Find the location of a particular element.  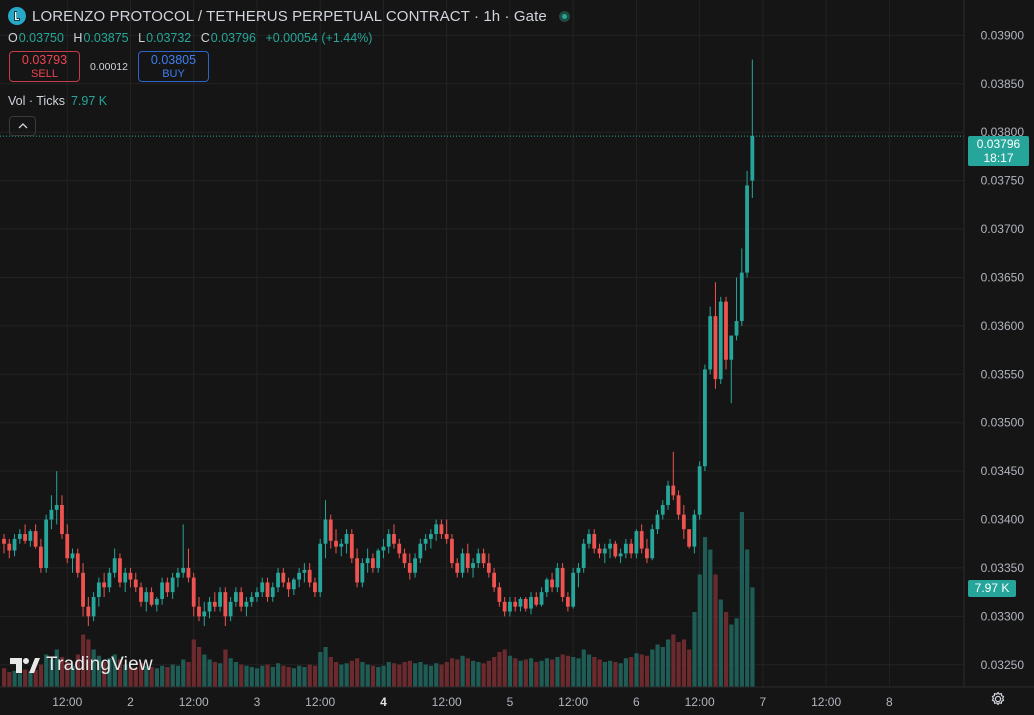

open-label: O is located at coordinates (13, 38).